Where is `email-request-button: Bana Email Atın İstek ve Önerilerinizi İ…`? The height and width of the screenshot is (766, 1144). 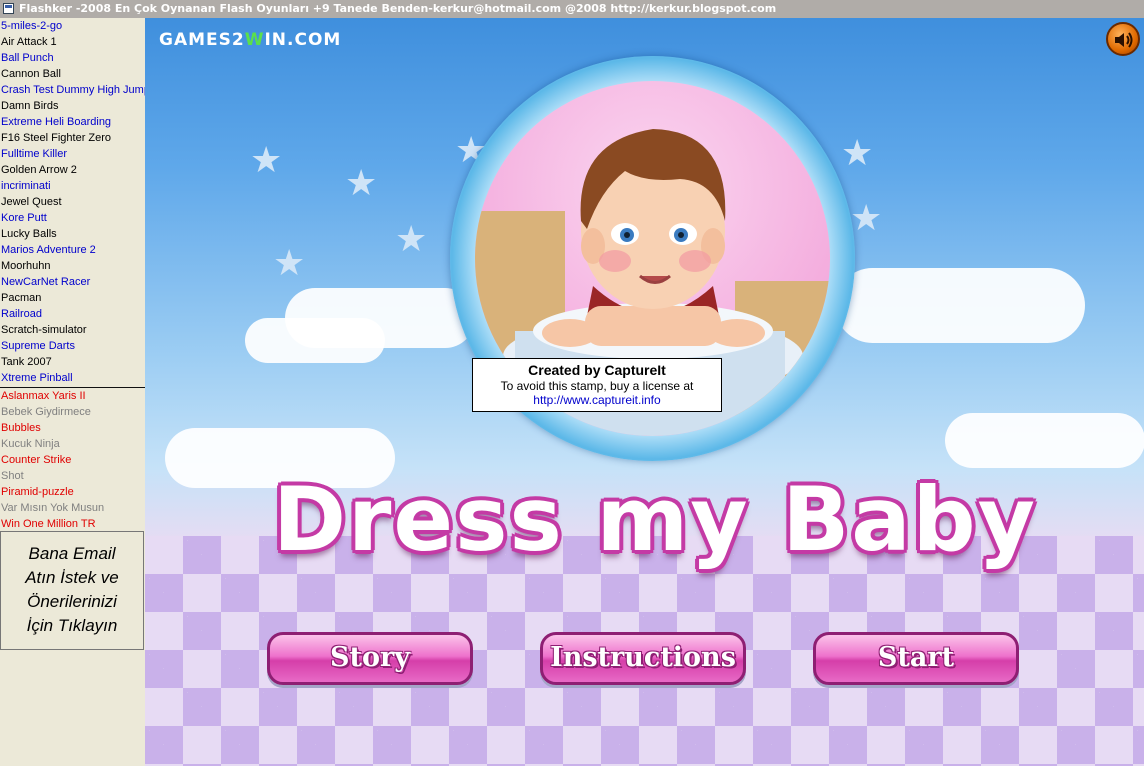
email-request-button: Bana Email Atın İstek ve Önerilerinizi İ… is located at coordinates (72, 590).